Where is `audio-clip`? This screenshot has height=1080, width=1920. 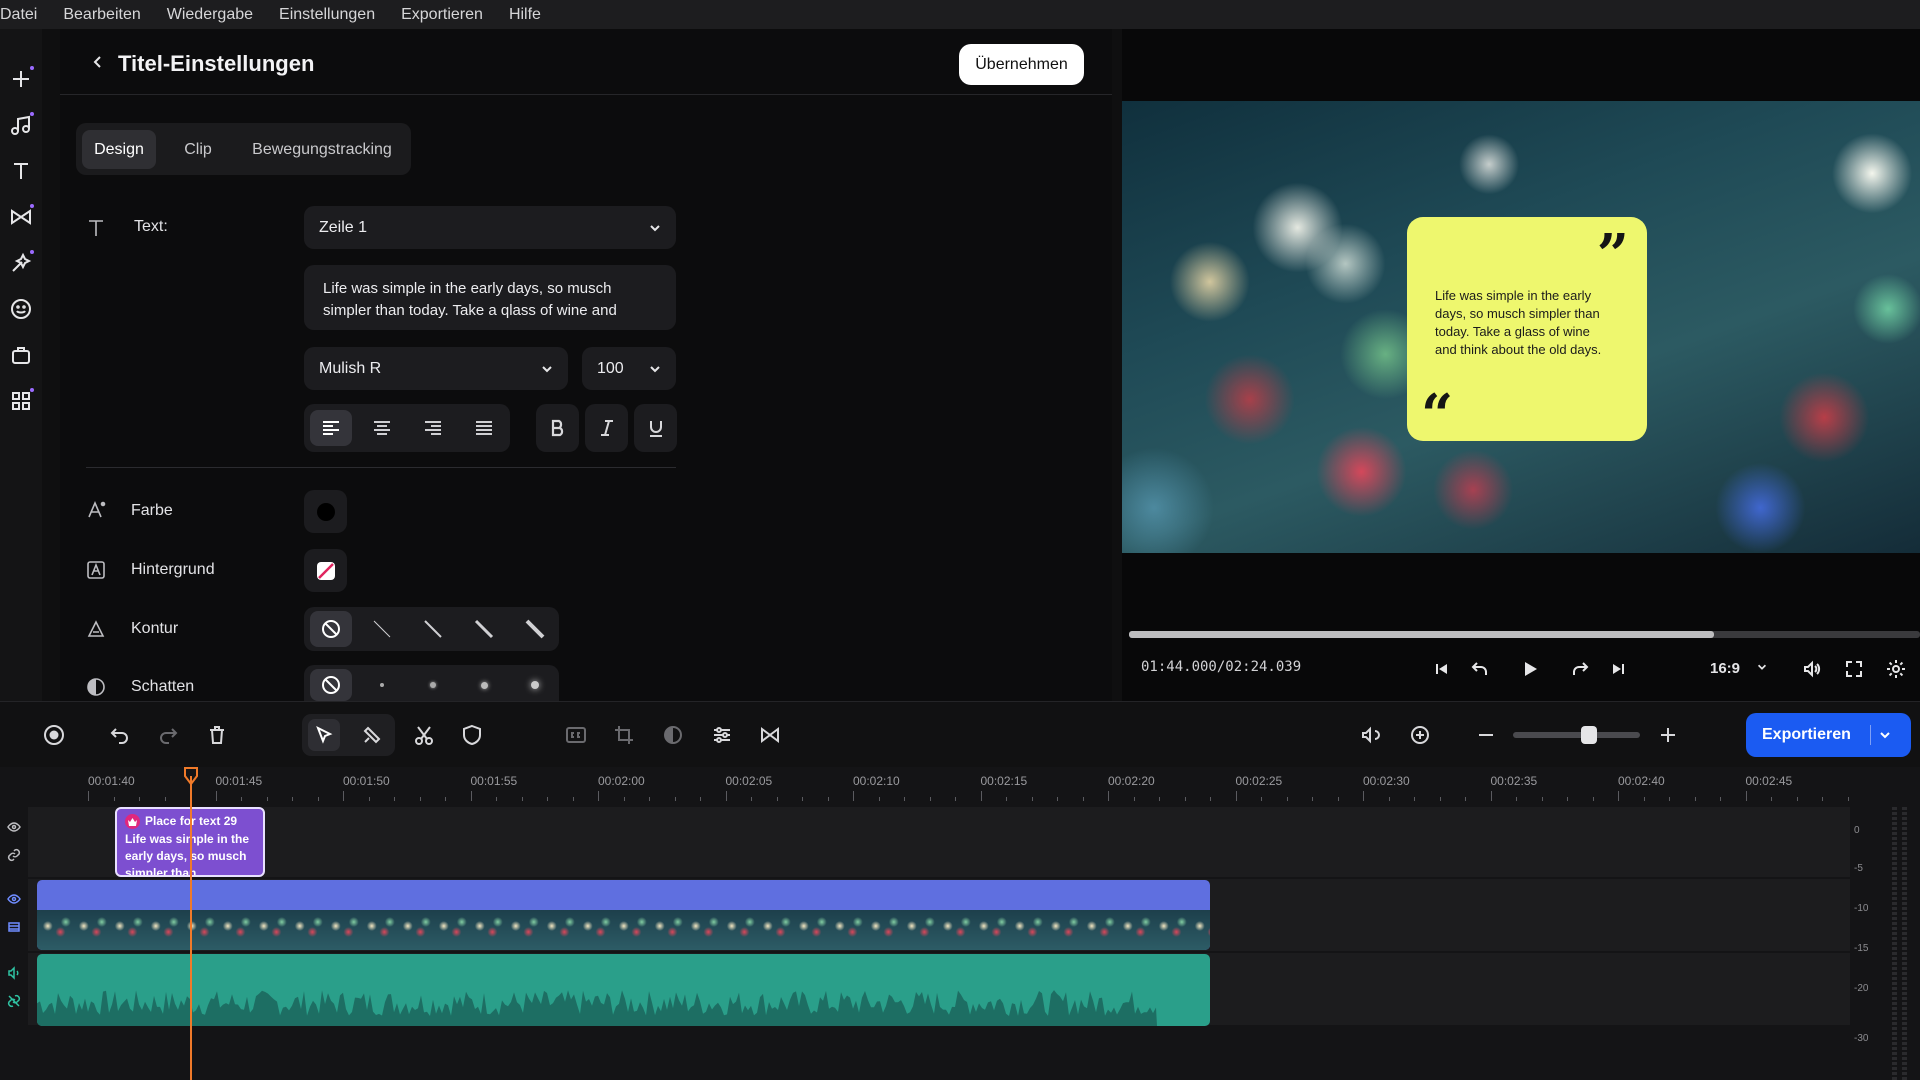
audio-clip is located at coordinates (623, 990).